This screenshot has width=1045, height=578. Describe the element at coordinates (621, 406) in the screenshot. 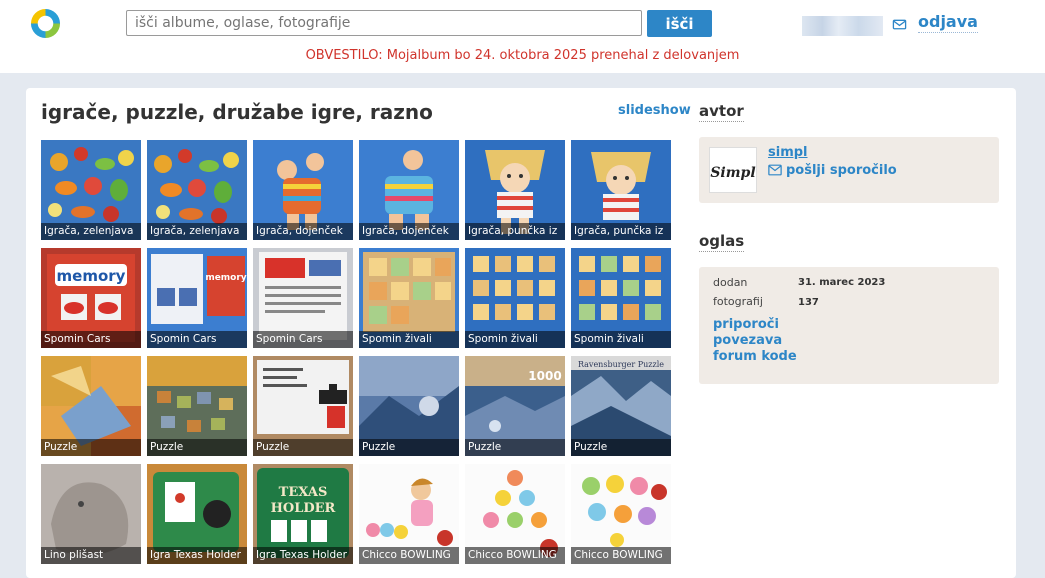

I see `photo-thumbnail: Ravensburger Puzzle Puzzle` at that location.